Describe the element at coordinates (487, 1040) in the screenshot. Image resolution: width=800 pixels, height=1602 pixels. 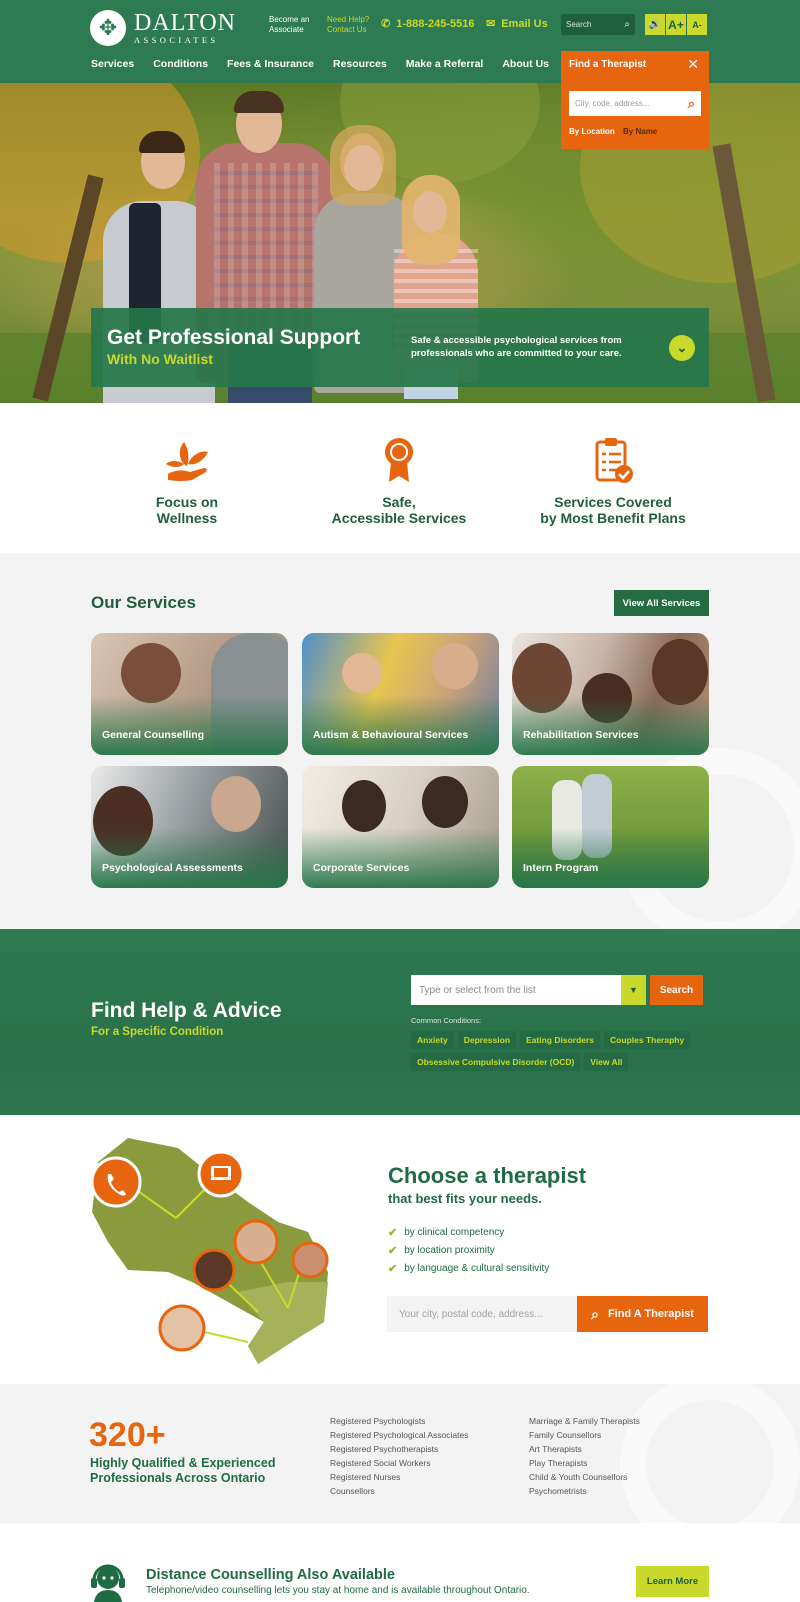
I see `tag-depression: Depression` at that location.